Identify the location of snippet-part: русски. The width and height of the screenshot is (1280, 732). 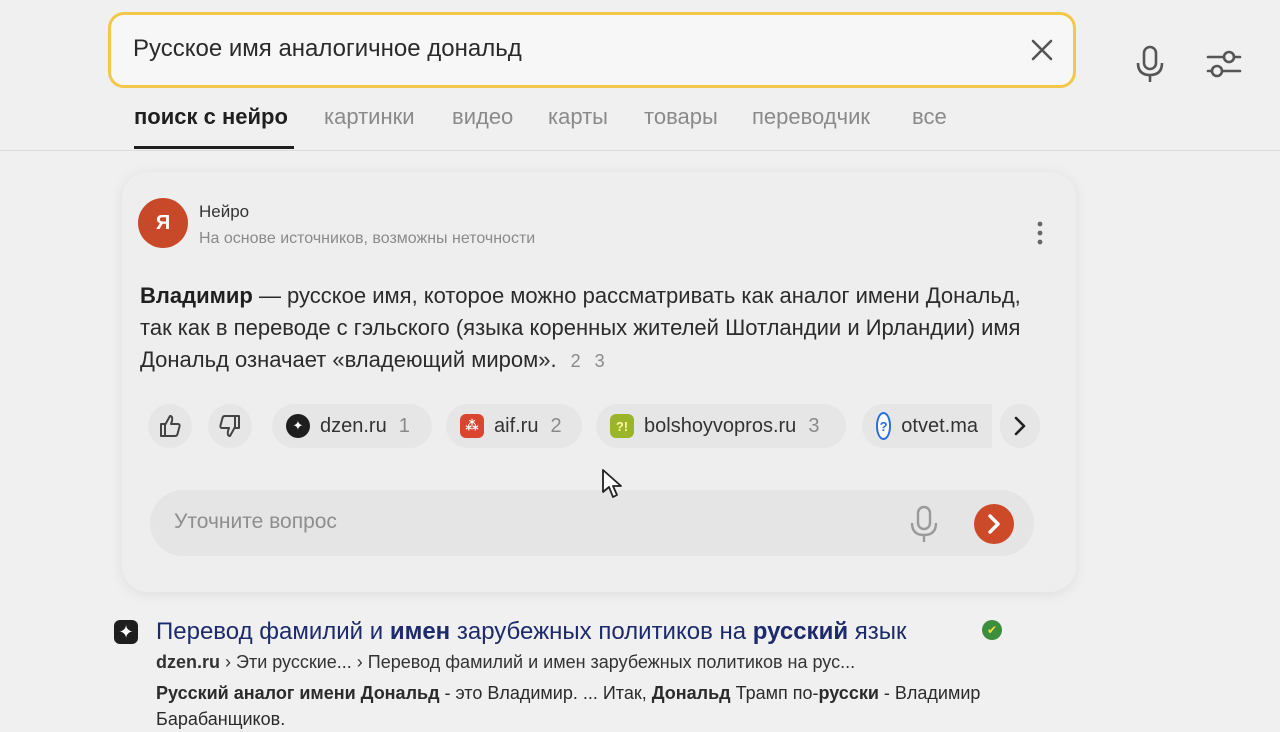
(848, 693).